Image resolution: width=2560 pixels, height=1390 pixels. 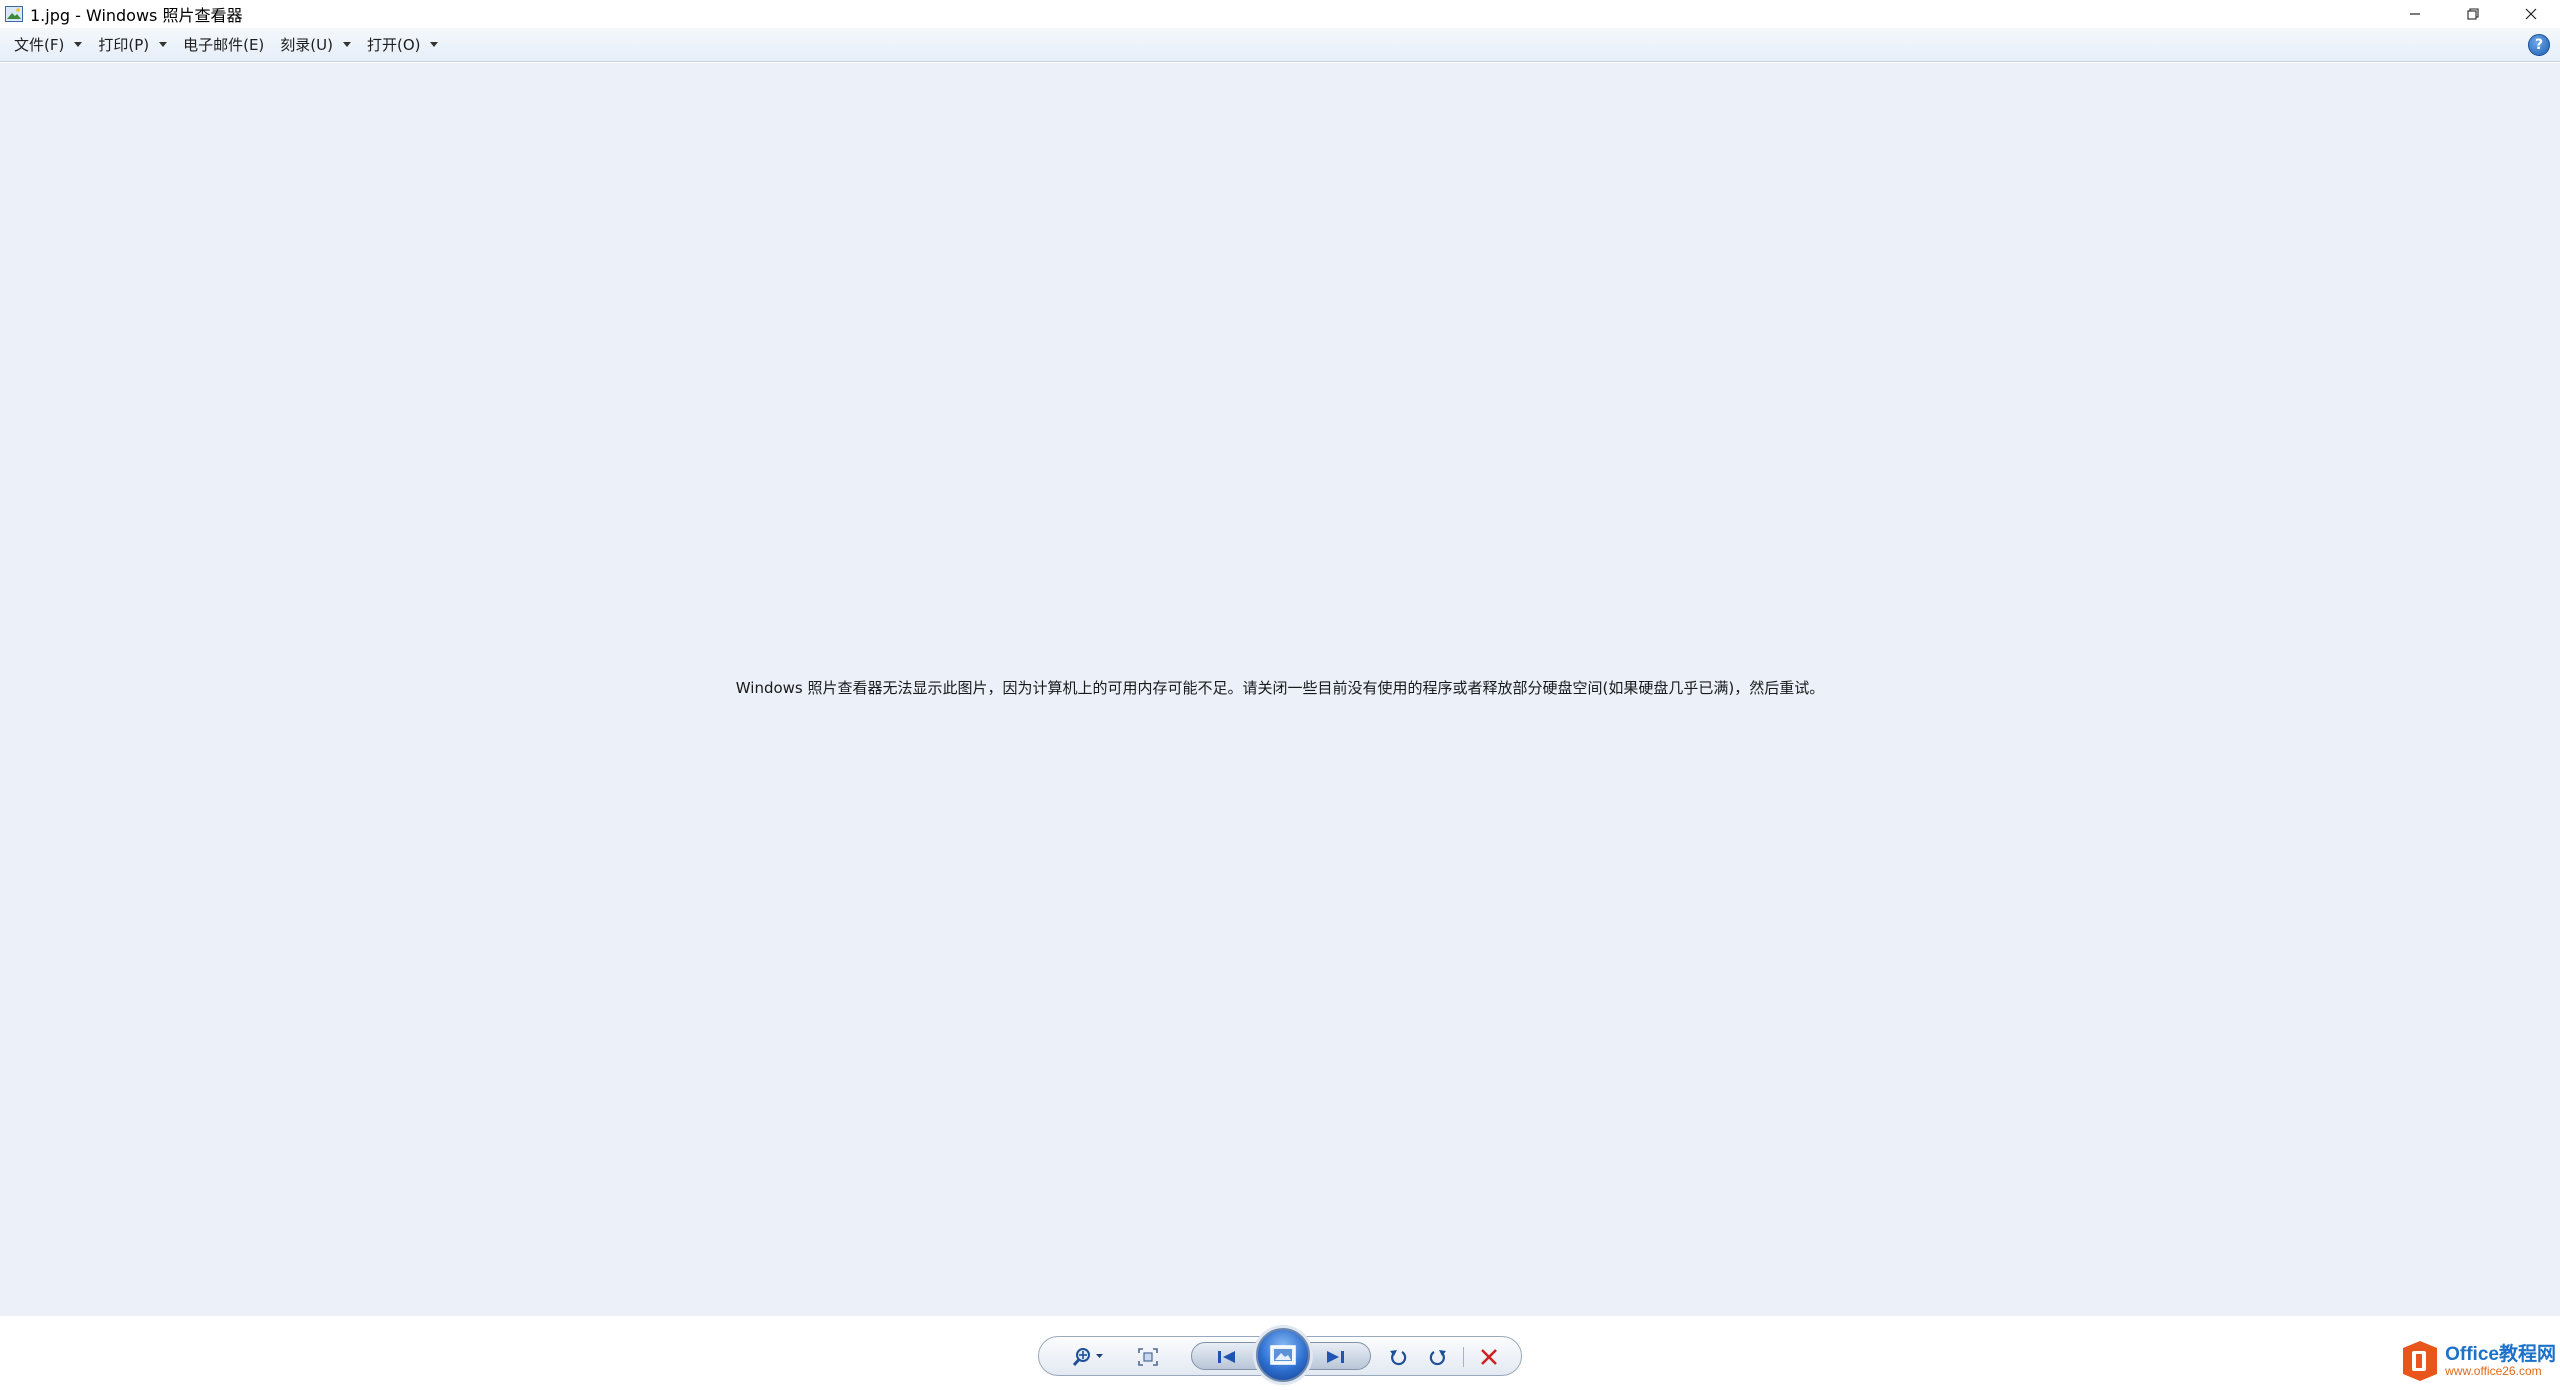 I want to click on menu-open: 打开(O), so click(x=403, y=45).